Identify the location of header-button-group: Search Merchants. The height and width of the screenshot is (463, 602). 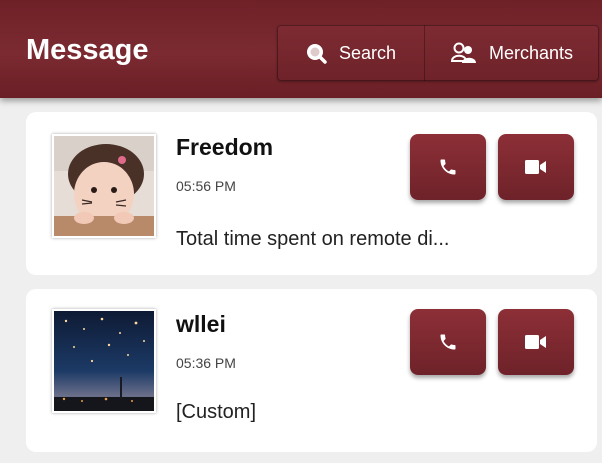
(438, 53).